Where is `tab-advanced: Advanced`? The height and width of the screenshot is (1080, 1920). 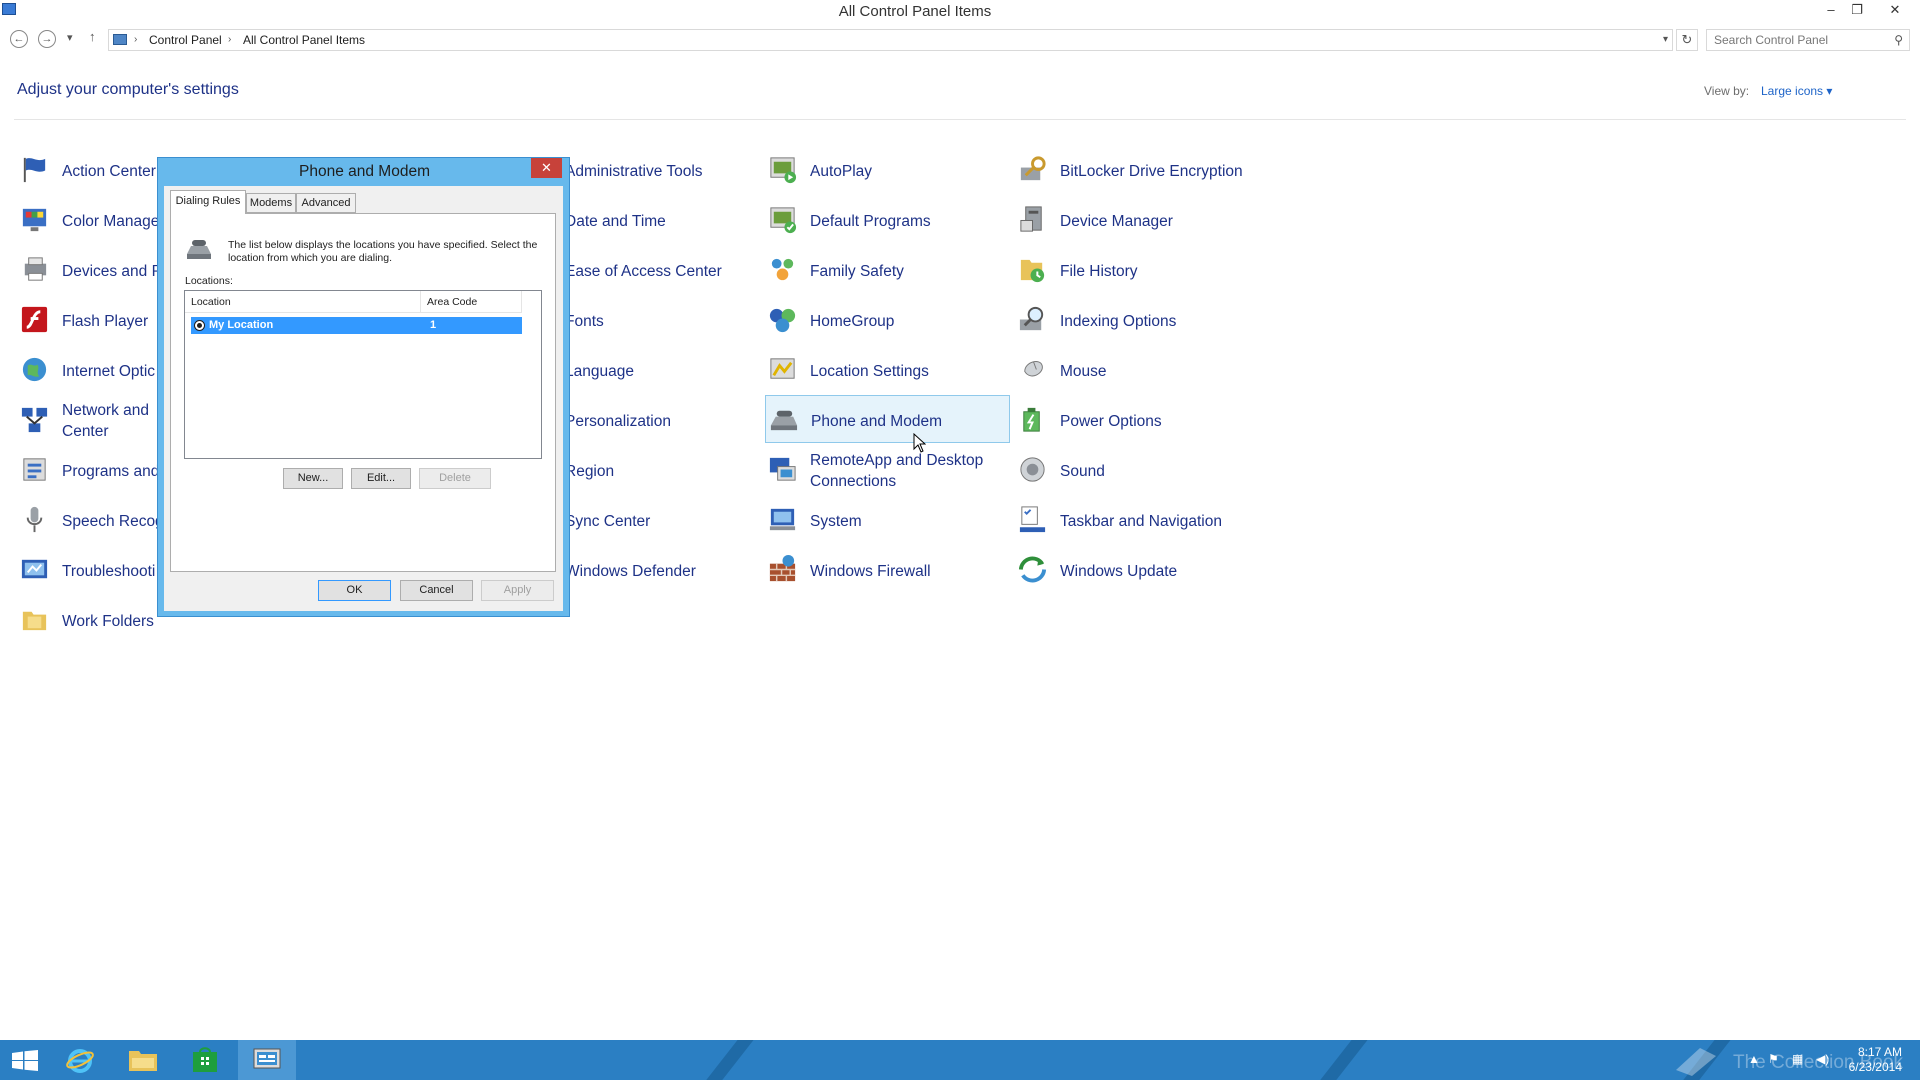
tab-advanced: Advanced is located at coordinates (326, 203).